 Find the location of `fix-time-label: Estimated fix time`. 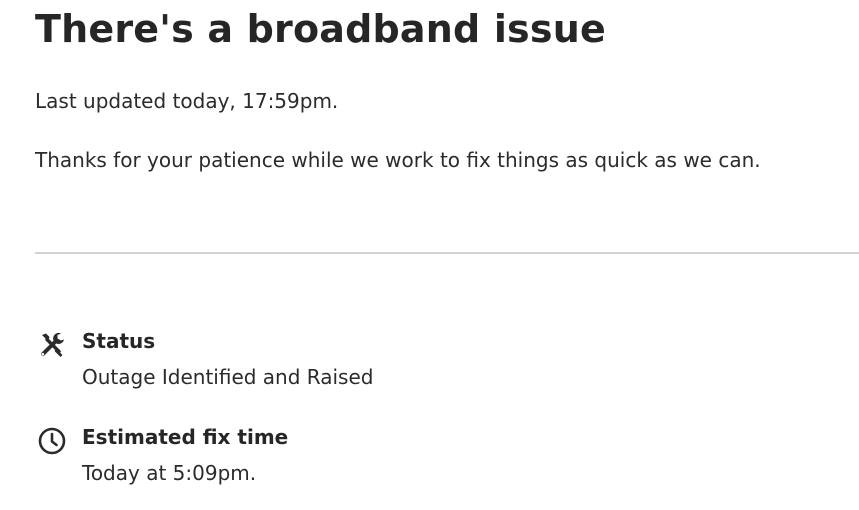

fix-time-label: Estimated fix time is located at coordinates (185, 437).